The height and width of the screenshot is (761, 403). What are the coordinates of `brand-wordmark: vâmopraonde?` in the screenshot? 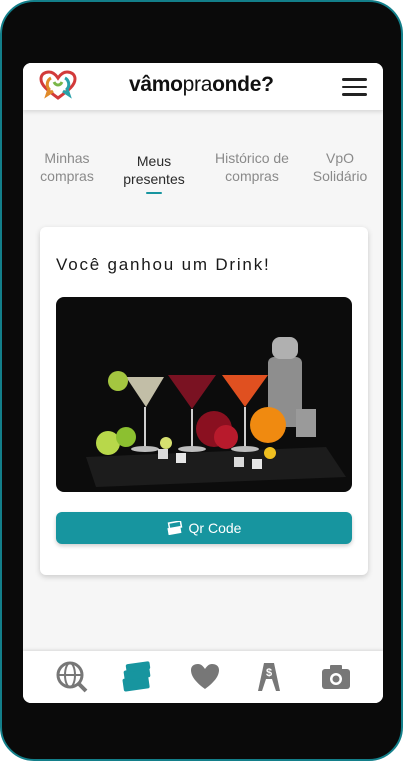 It's located at (201, 85).